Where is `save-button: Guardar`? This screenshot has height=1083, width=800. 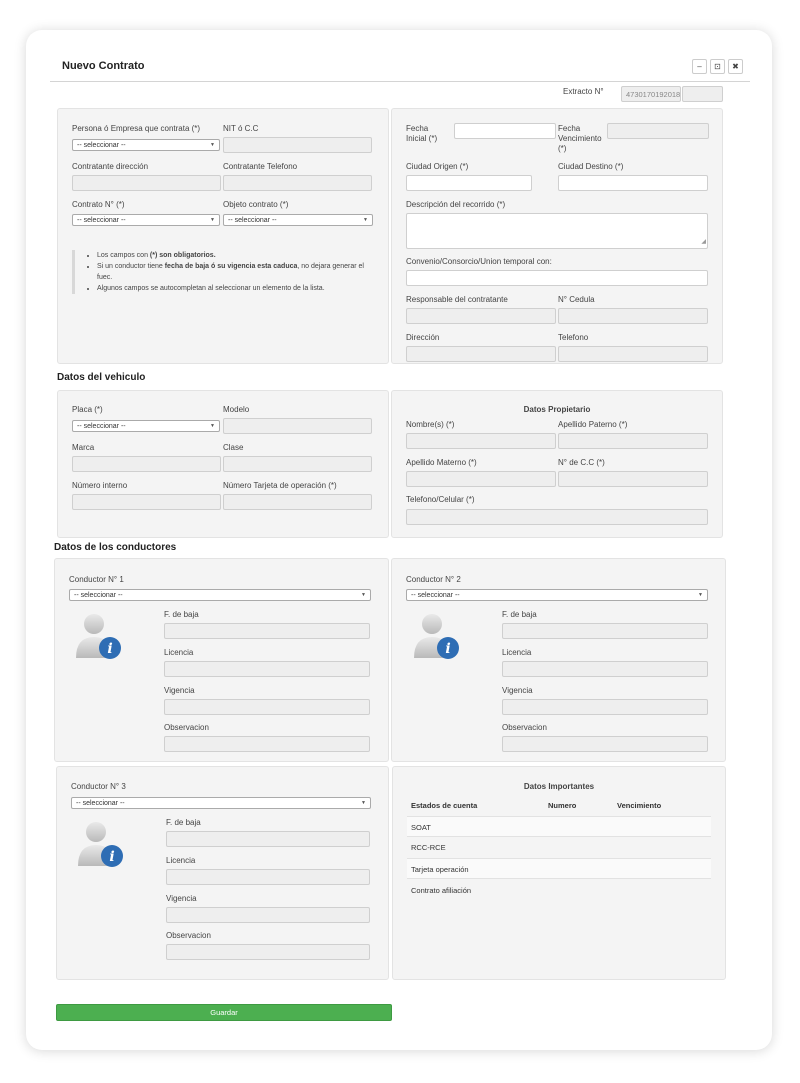
save-button: Guardar is located at coordinates (224, 1012).